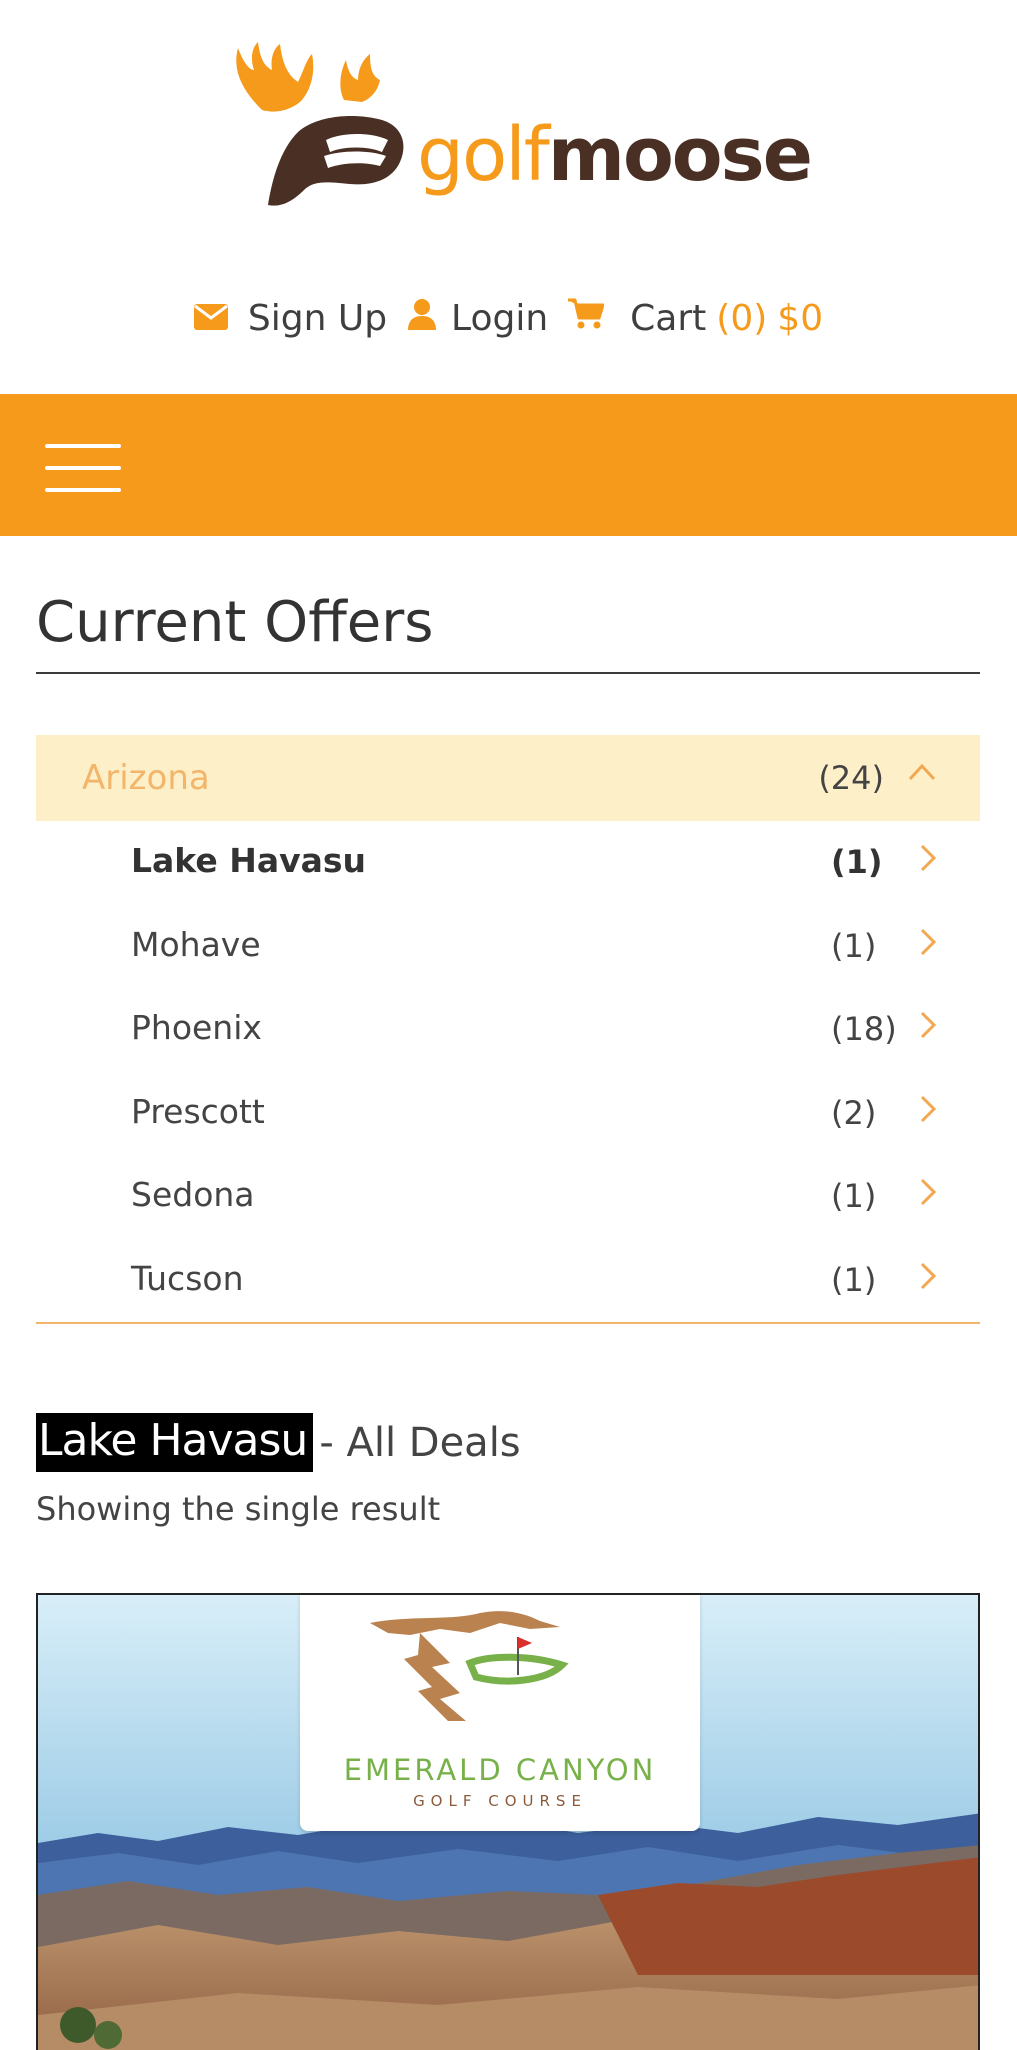 This screenshot has height=2050, width=1017. I want to click on cart-icon, so click(586, 318).